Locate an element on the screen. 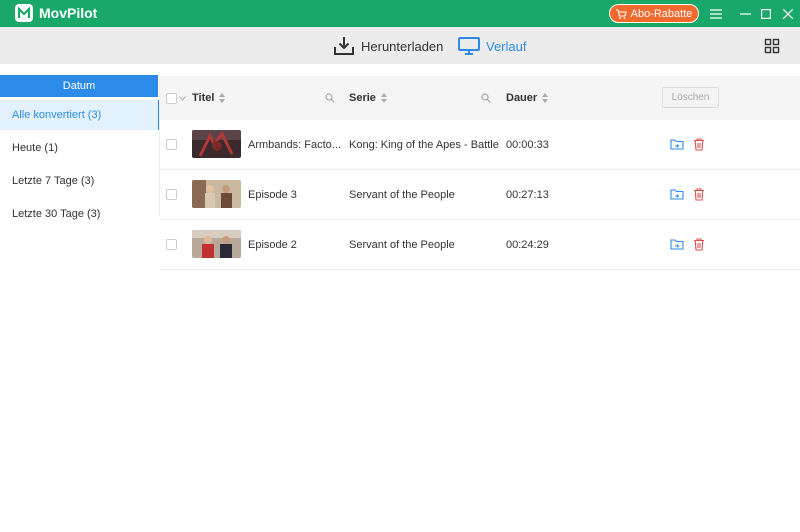  row-title: Episode 3 is located at coordinates (272, 195).